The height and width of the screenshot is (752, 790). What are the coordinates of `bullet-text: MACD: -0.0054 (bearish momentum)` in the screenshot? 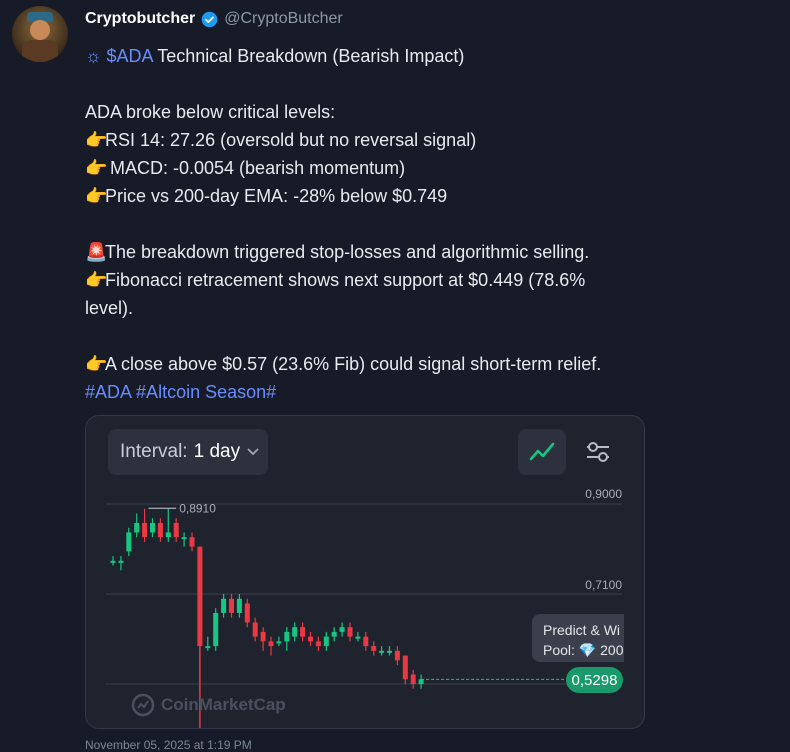 It's located at (255, 168).